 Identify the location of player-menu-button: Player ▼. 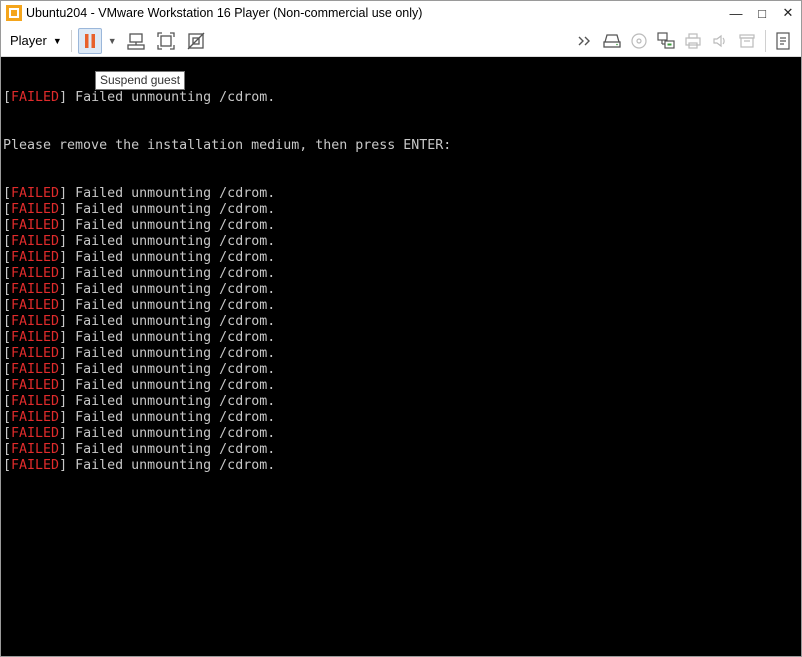
(36, 41).